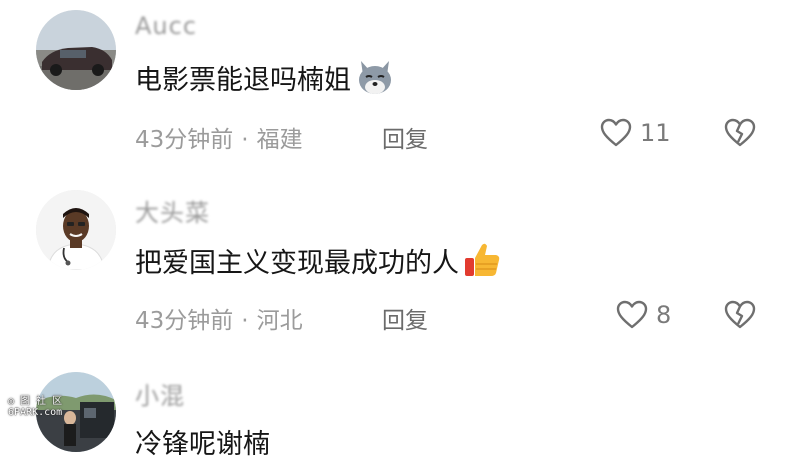 This screenshot has width=800, height=471. I want to click on thumbs-up-emoji, so click(482, 259).